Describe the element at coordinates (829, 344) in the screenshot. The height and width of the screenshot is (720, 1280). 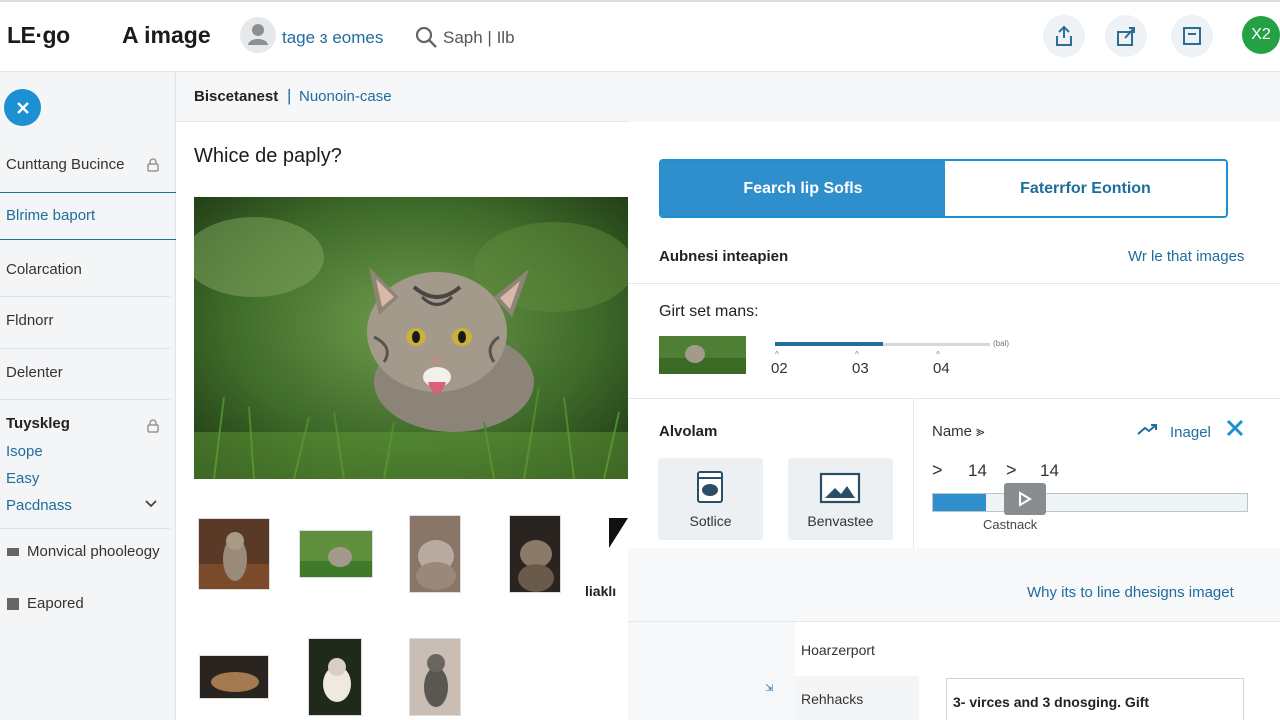
I see `progress-fill` at that location.